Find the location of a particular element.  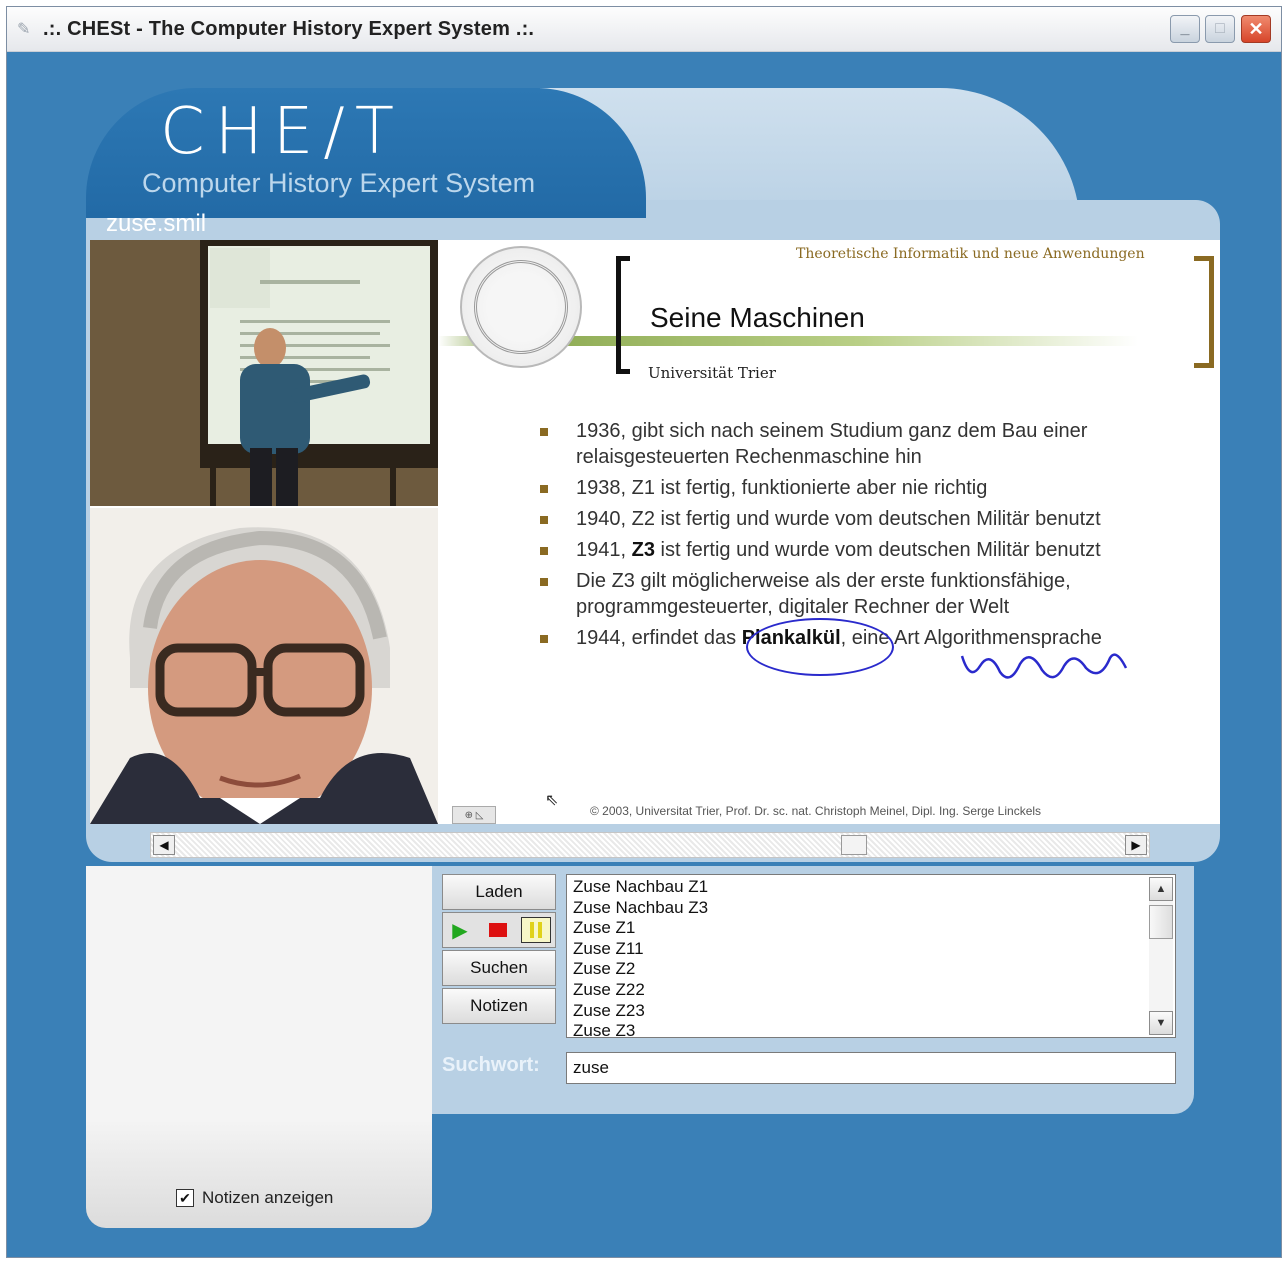

scroll-left-arrow-icon: ◀ is located at coordinates (164, 845).